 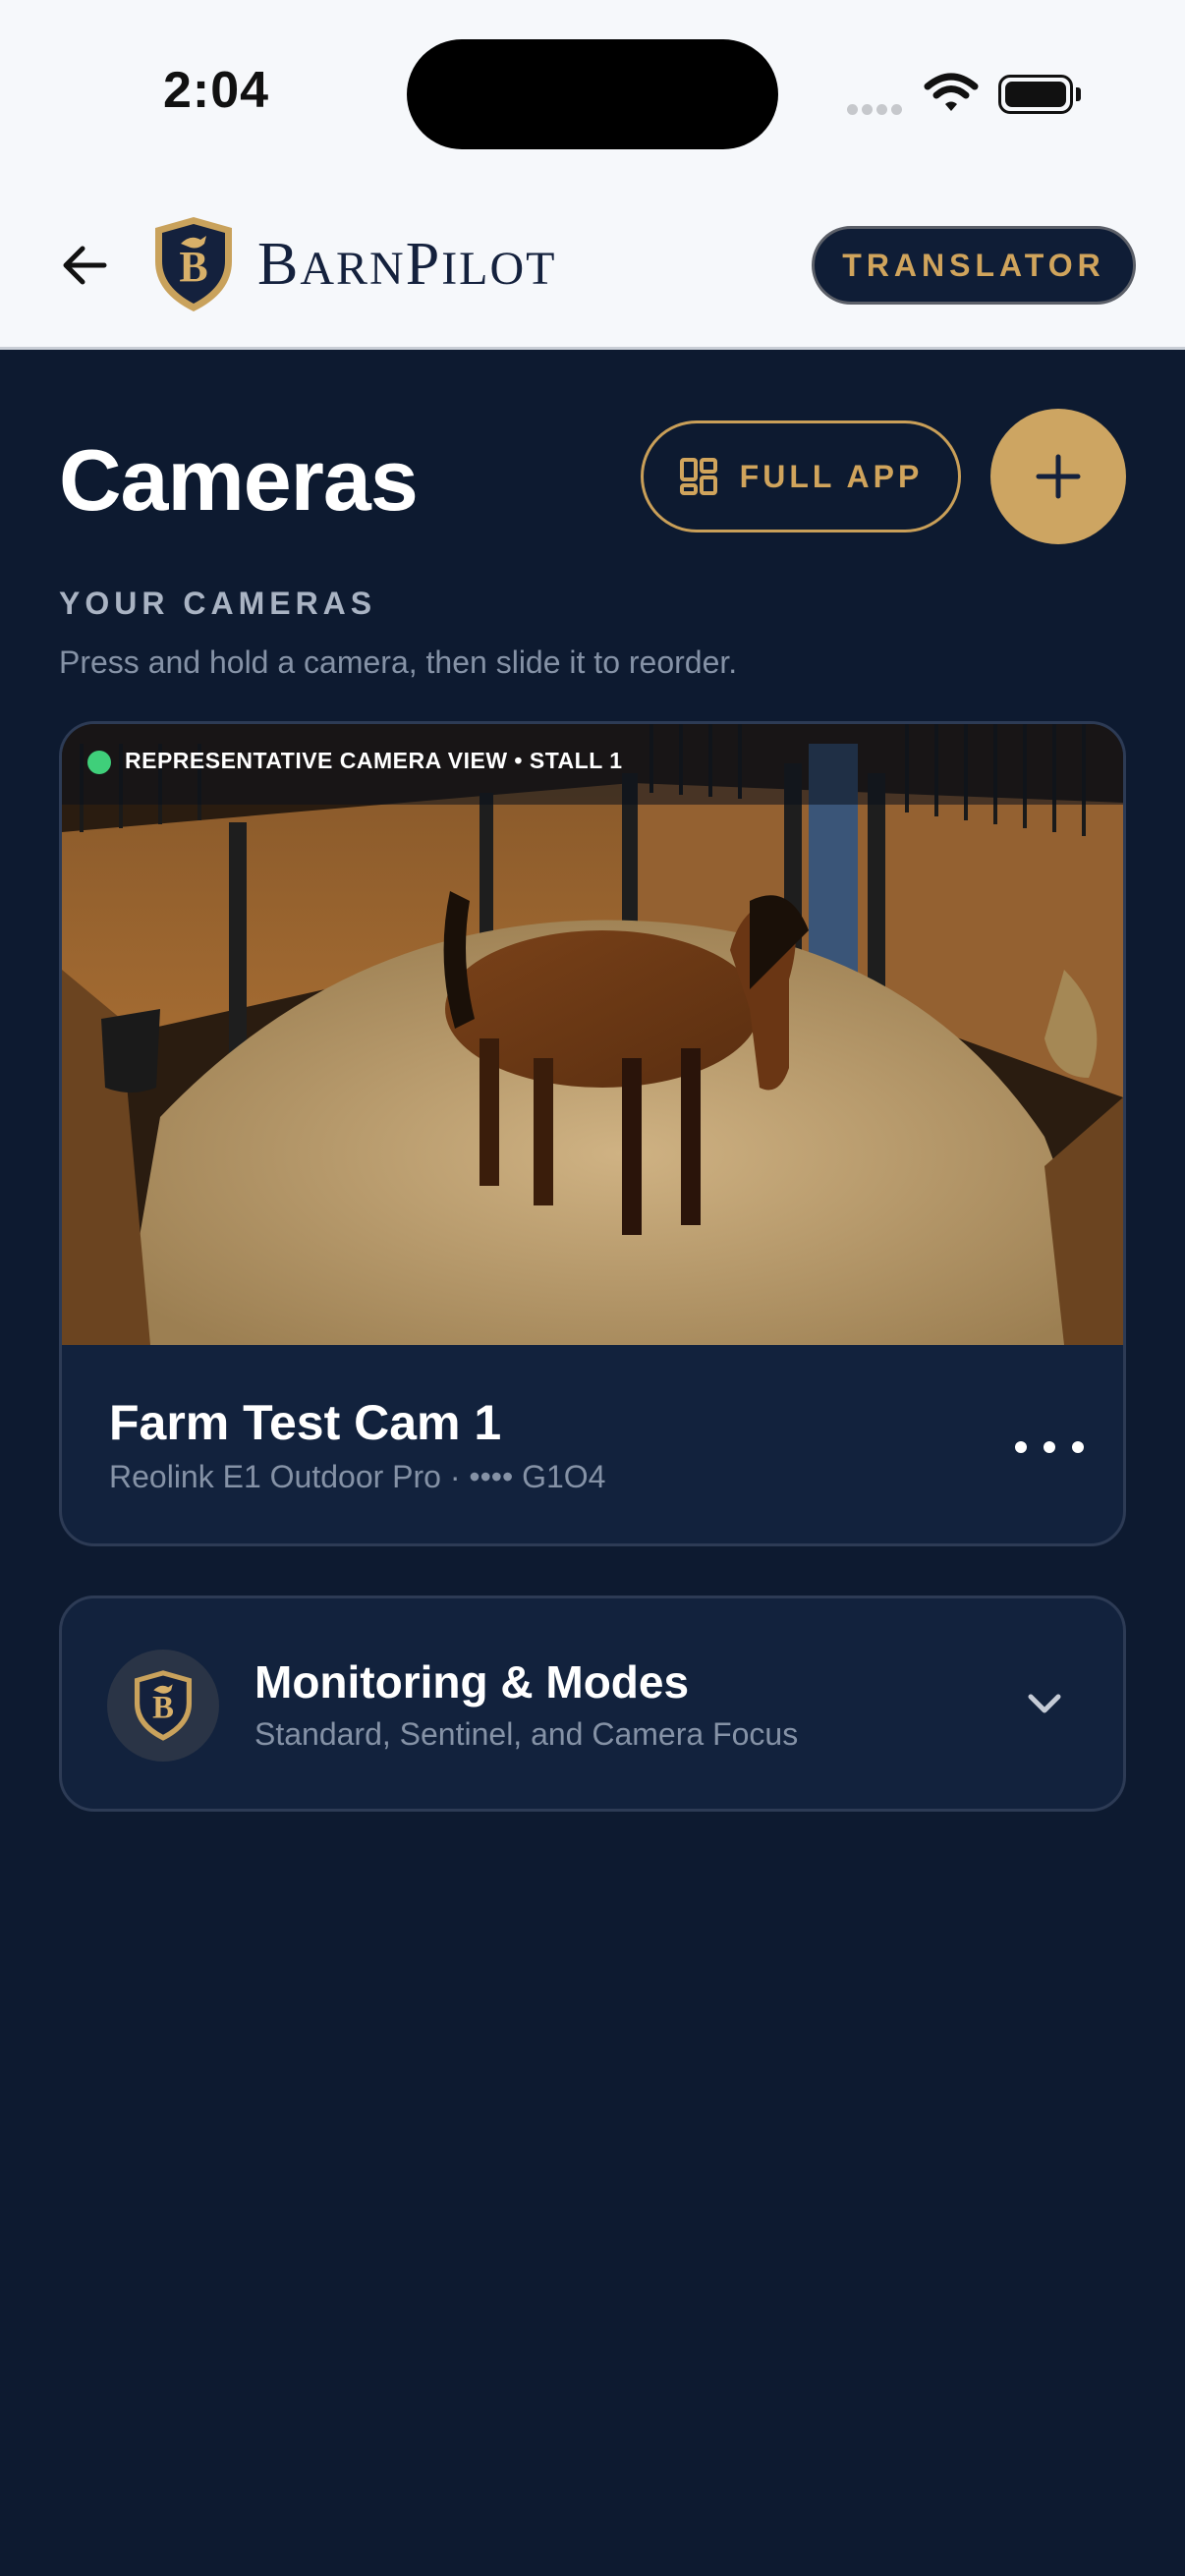 I want to click on monitoring-shield-icon: B, so click(x=163, y=1706).